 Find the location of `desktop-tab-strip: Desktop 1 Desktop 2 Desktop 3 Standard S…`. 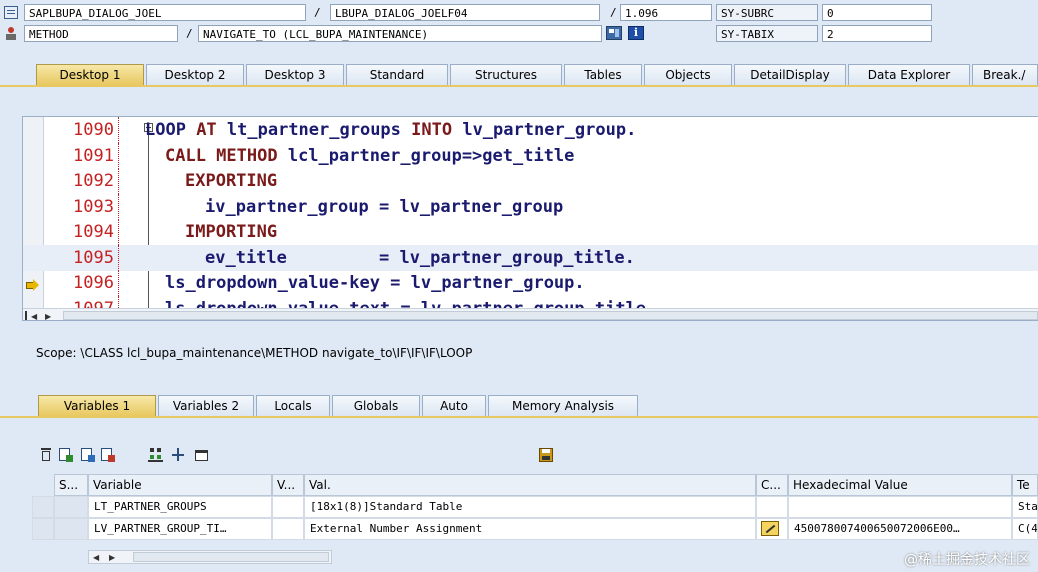

desktop-tab-strip: Desktop 1 Desktop 2 Desktop 3 Standard S… is located at coordinates (519, 75).